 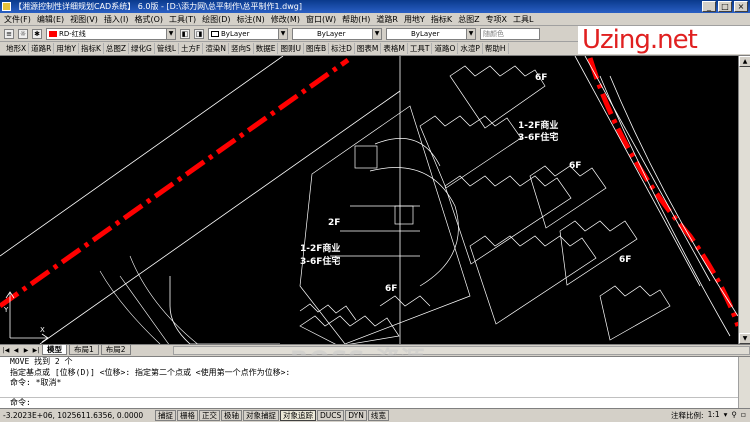 I want to click on toolbar-menu-item: 工具T, so click(x=420, y=48).